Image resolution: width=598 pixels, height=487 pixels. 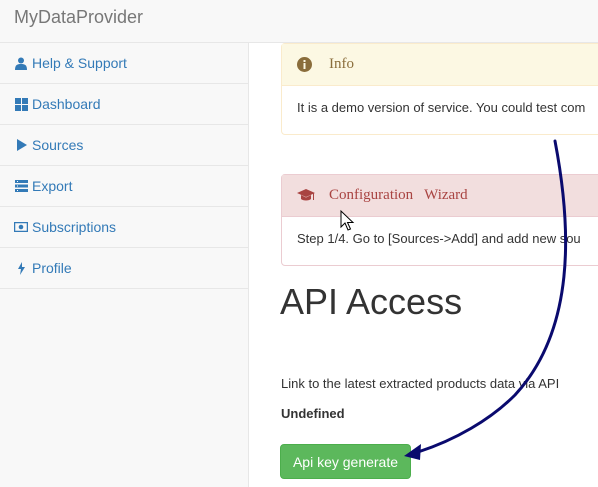 What do you see at coordinates (306, 195) in the screenshot?
I see `graduation-cap-icon` at bounding box center [306, 195].